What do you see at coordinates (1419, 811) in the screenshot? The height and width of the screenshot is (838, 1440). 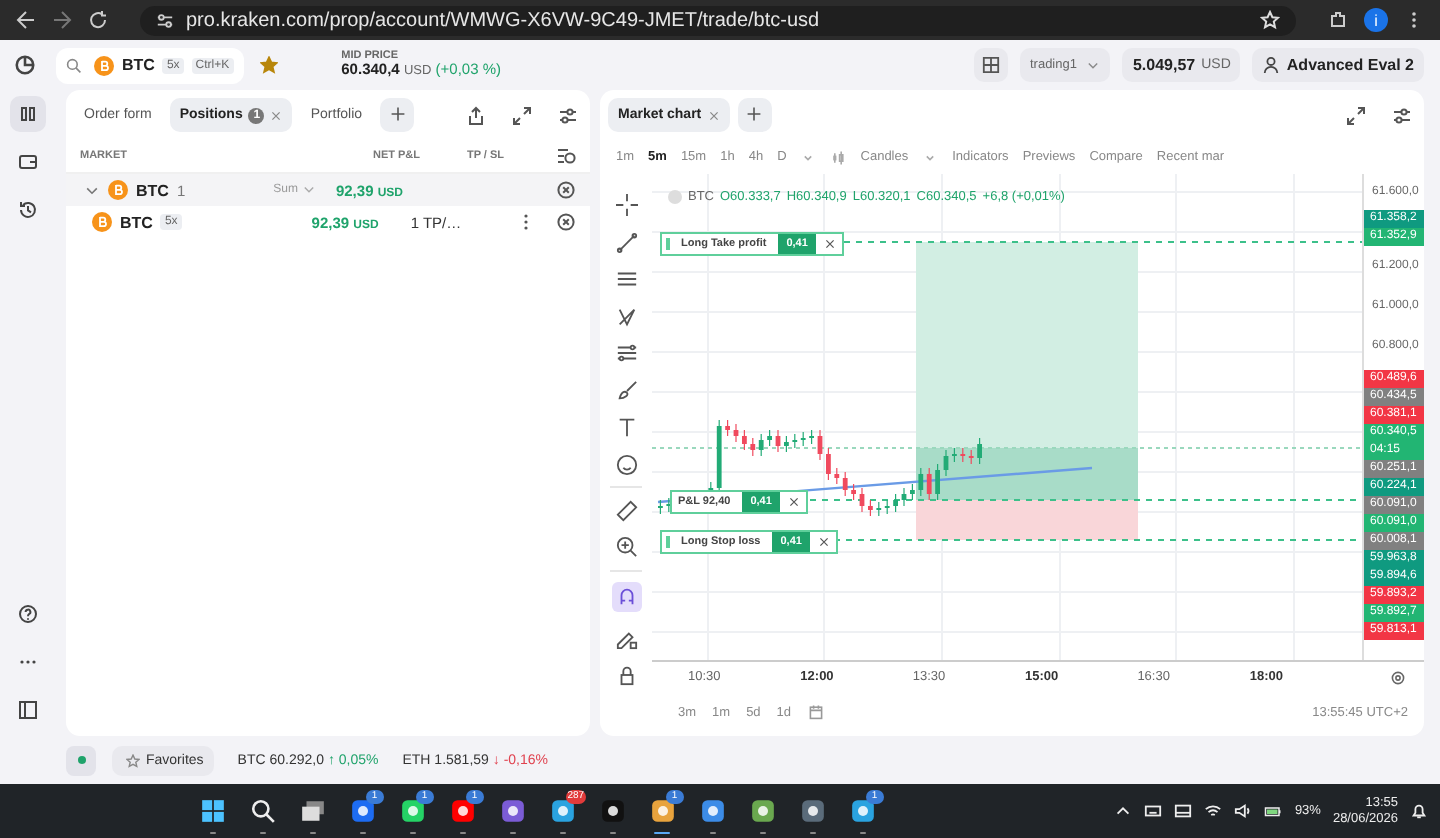 I see `notification-bell-icon` at bounding box center [1419, 811].